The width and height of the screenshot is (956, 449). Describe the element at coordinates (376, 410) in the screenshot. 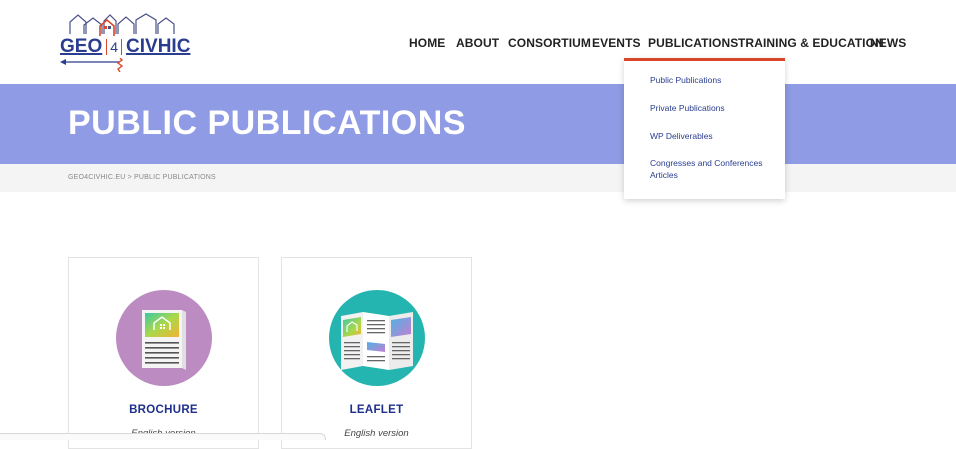

I see `card-title: LEAFLET` at that location.